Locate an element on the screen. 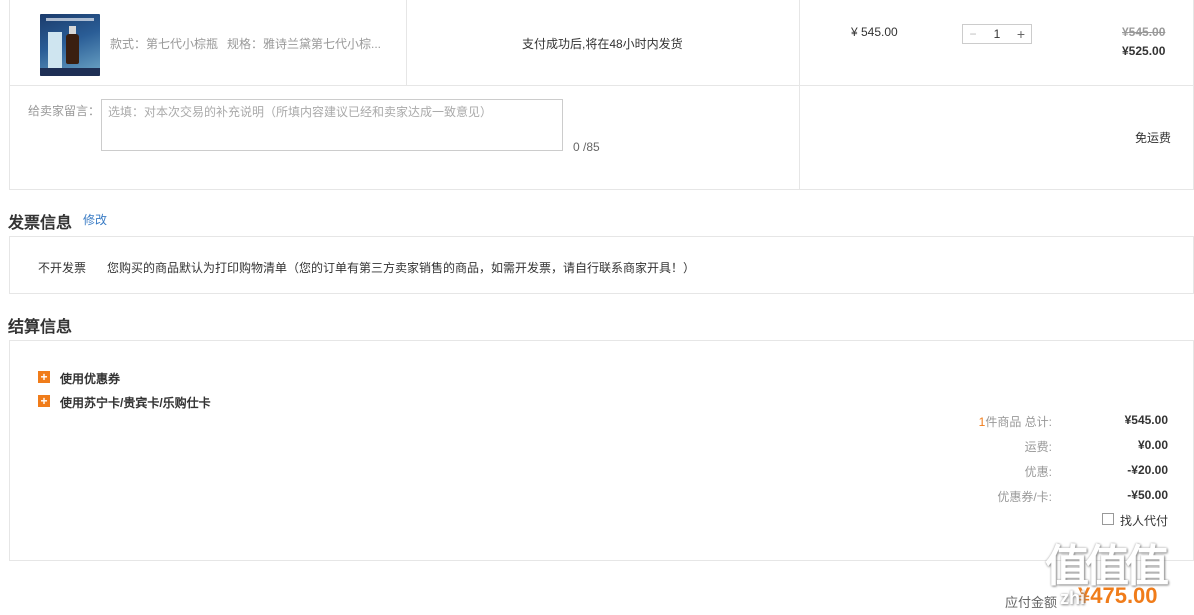  coupon-toggle: 使用优惠券 is located at coordinates (90, 378).